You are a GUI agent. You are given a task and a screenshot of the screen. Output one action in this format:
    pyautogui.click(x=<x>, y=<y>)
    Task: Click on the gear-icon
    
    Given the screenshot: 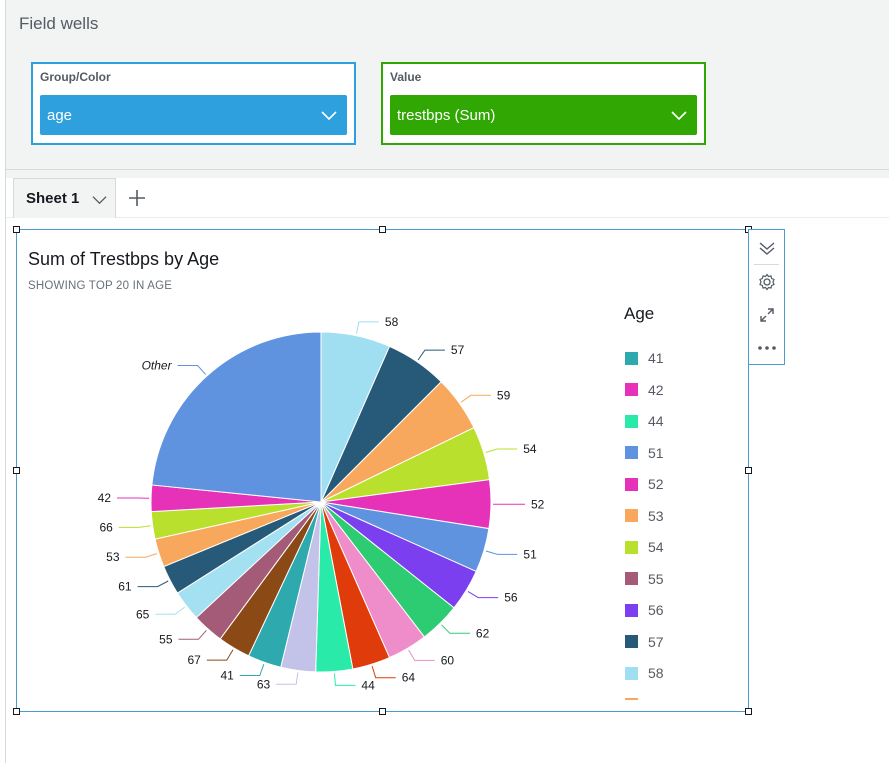 What is the action you would take?
    pyautogui.click(x=766, y=281)
    